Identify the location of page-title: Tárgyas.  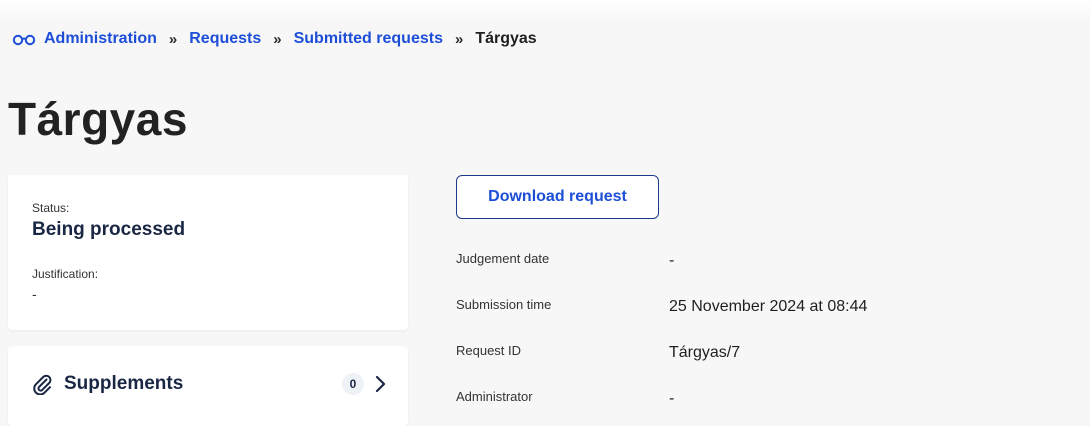
(98, 119).